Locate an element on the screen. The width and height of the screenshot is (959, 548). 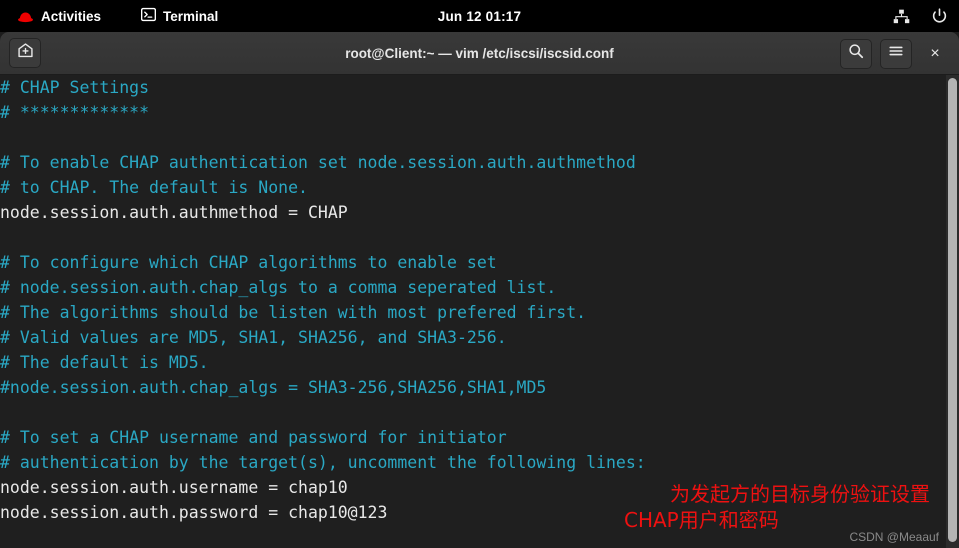
add-tab-icon is located at coordinates (25, 53).